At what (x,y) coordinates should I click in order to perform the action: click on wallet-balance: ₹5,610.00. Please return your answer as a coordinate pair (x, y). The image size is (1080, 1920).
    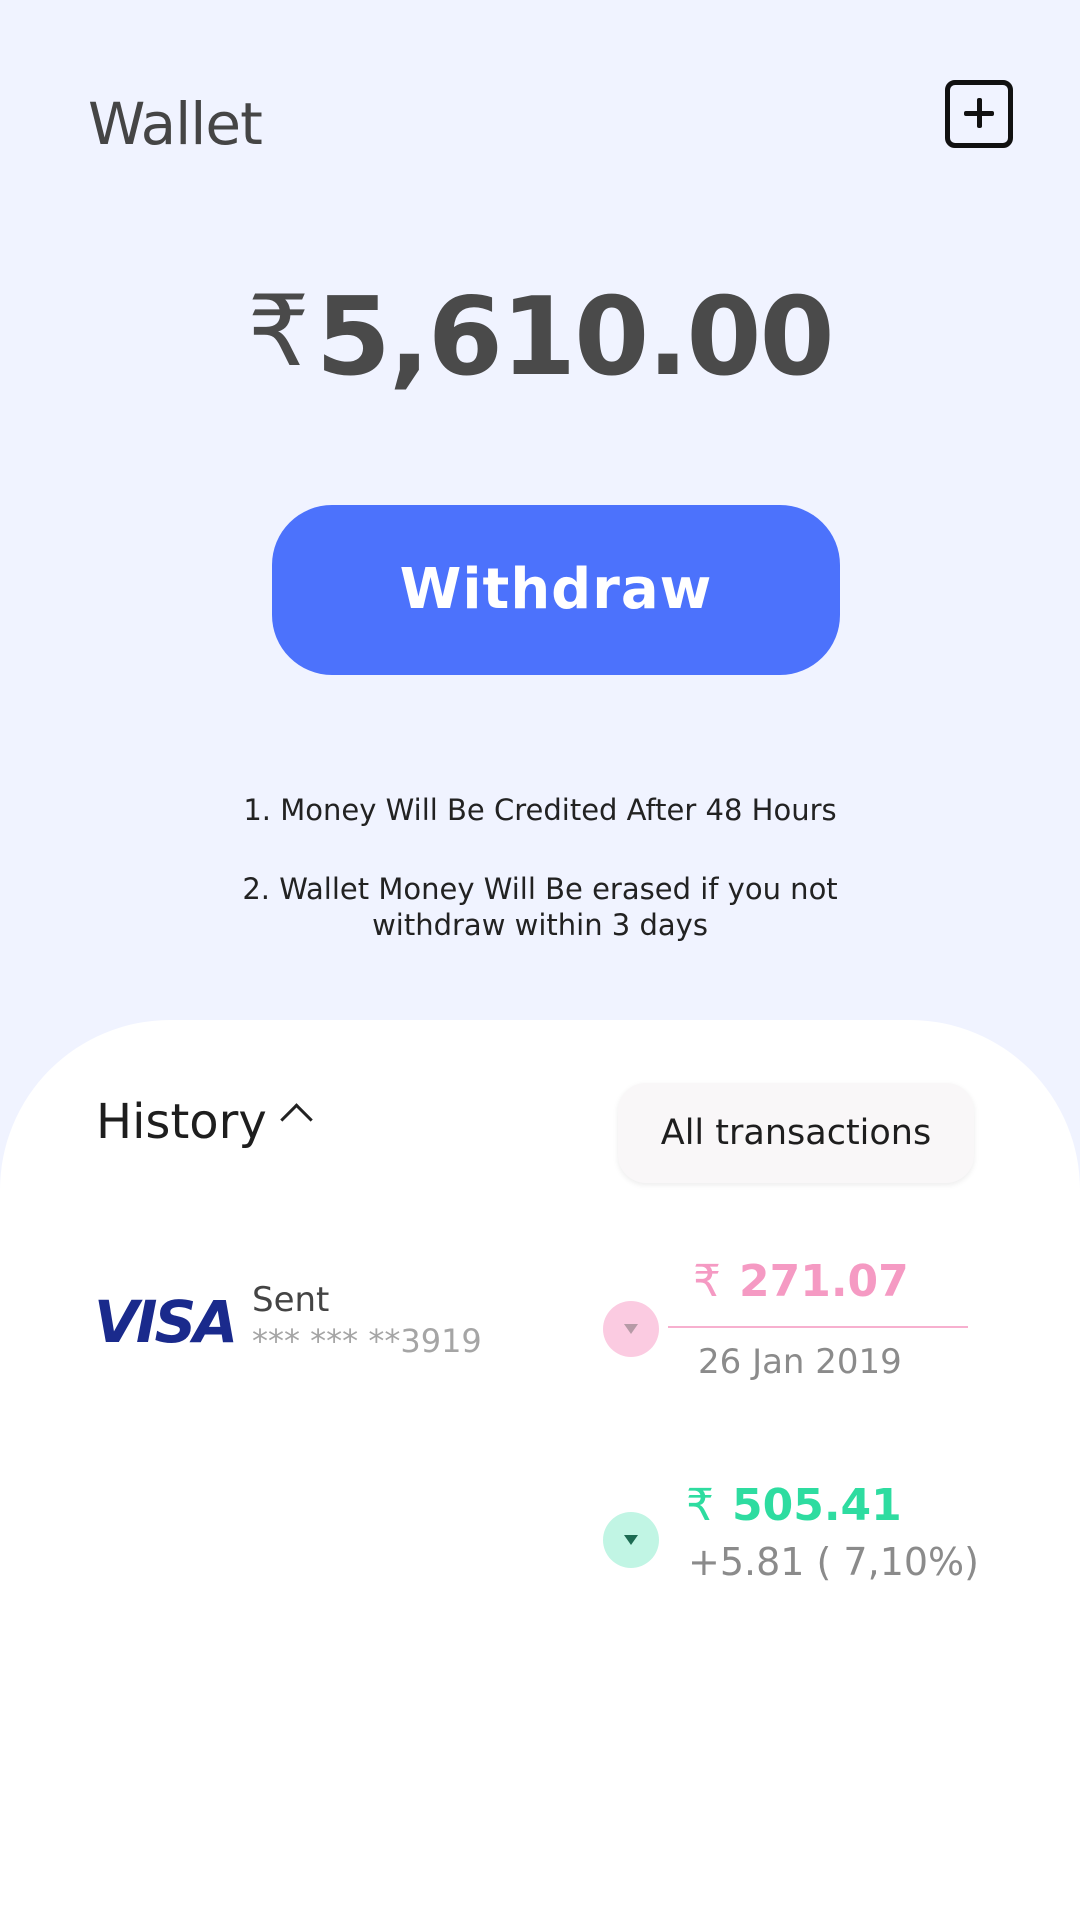
    Looking at the image, I should click on (540, 337).